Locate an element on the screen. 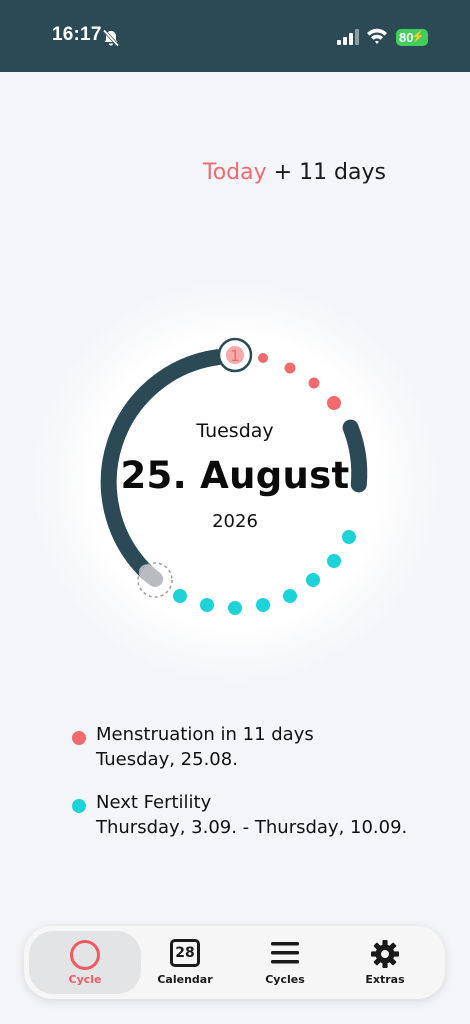  ring-icon is located at coordinates (85, 955).